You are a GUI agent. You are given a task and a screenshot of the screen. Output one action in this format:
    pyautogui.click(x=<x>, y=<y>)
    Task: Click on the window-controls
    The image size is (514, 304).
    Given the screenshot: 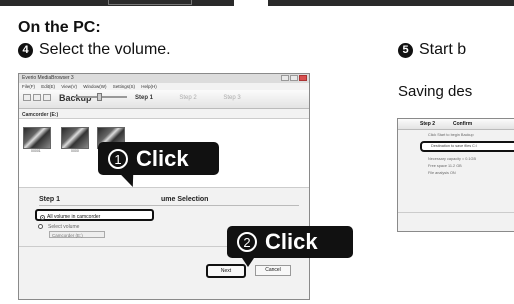 What is the action you would take?
    pyautogui.click(x=294, y=78)
    